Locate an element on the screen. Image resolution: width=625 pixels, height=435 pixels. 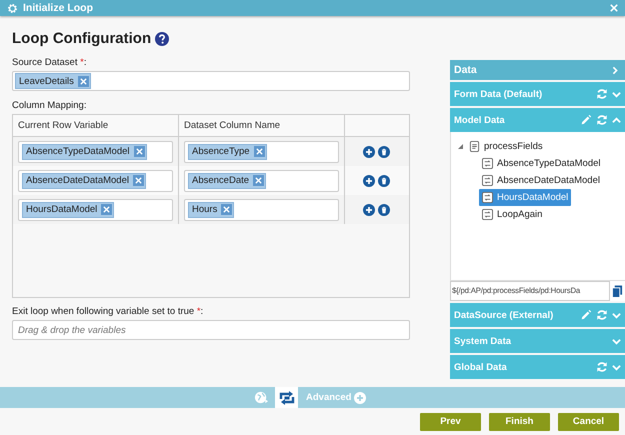
exit-variable-field: Drag & drop the variables is located at coordinates (211, 330).